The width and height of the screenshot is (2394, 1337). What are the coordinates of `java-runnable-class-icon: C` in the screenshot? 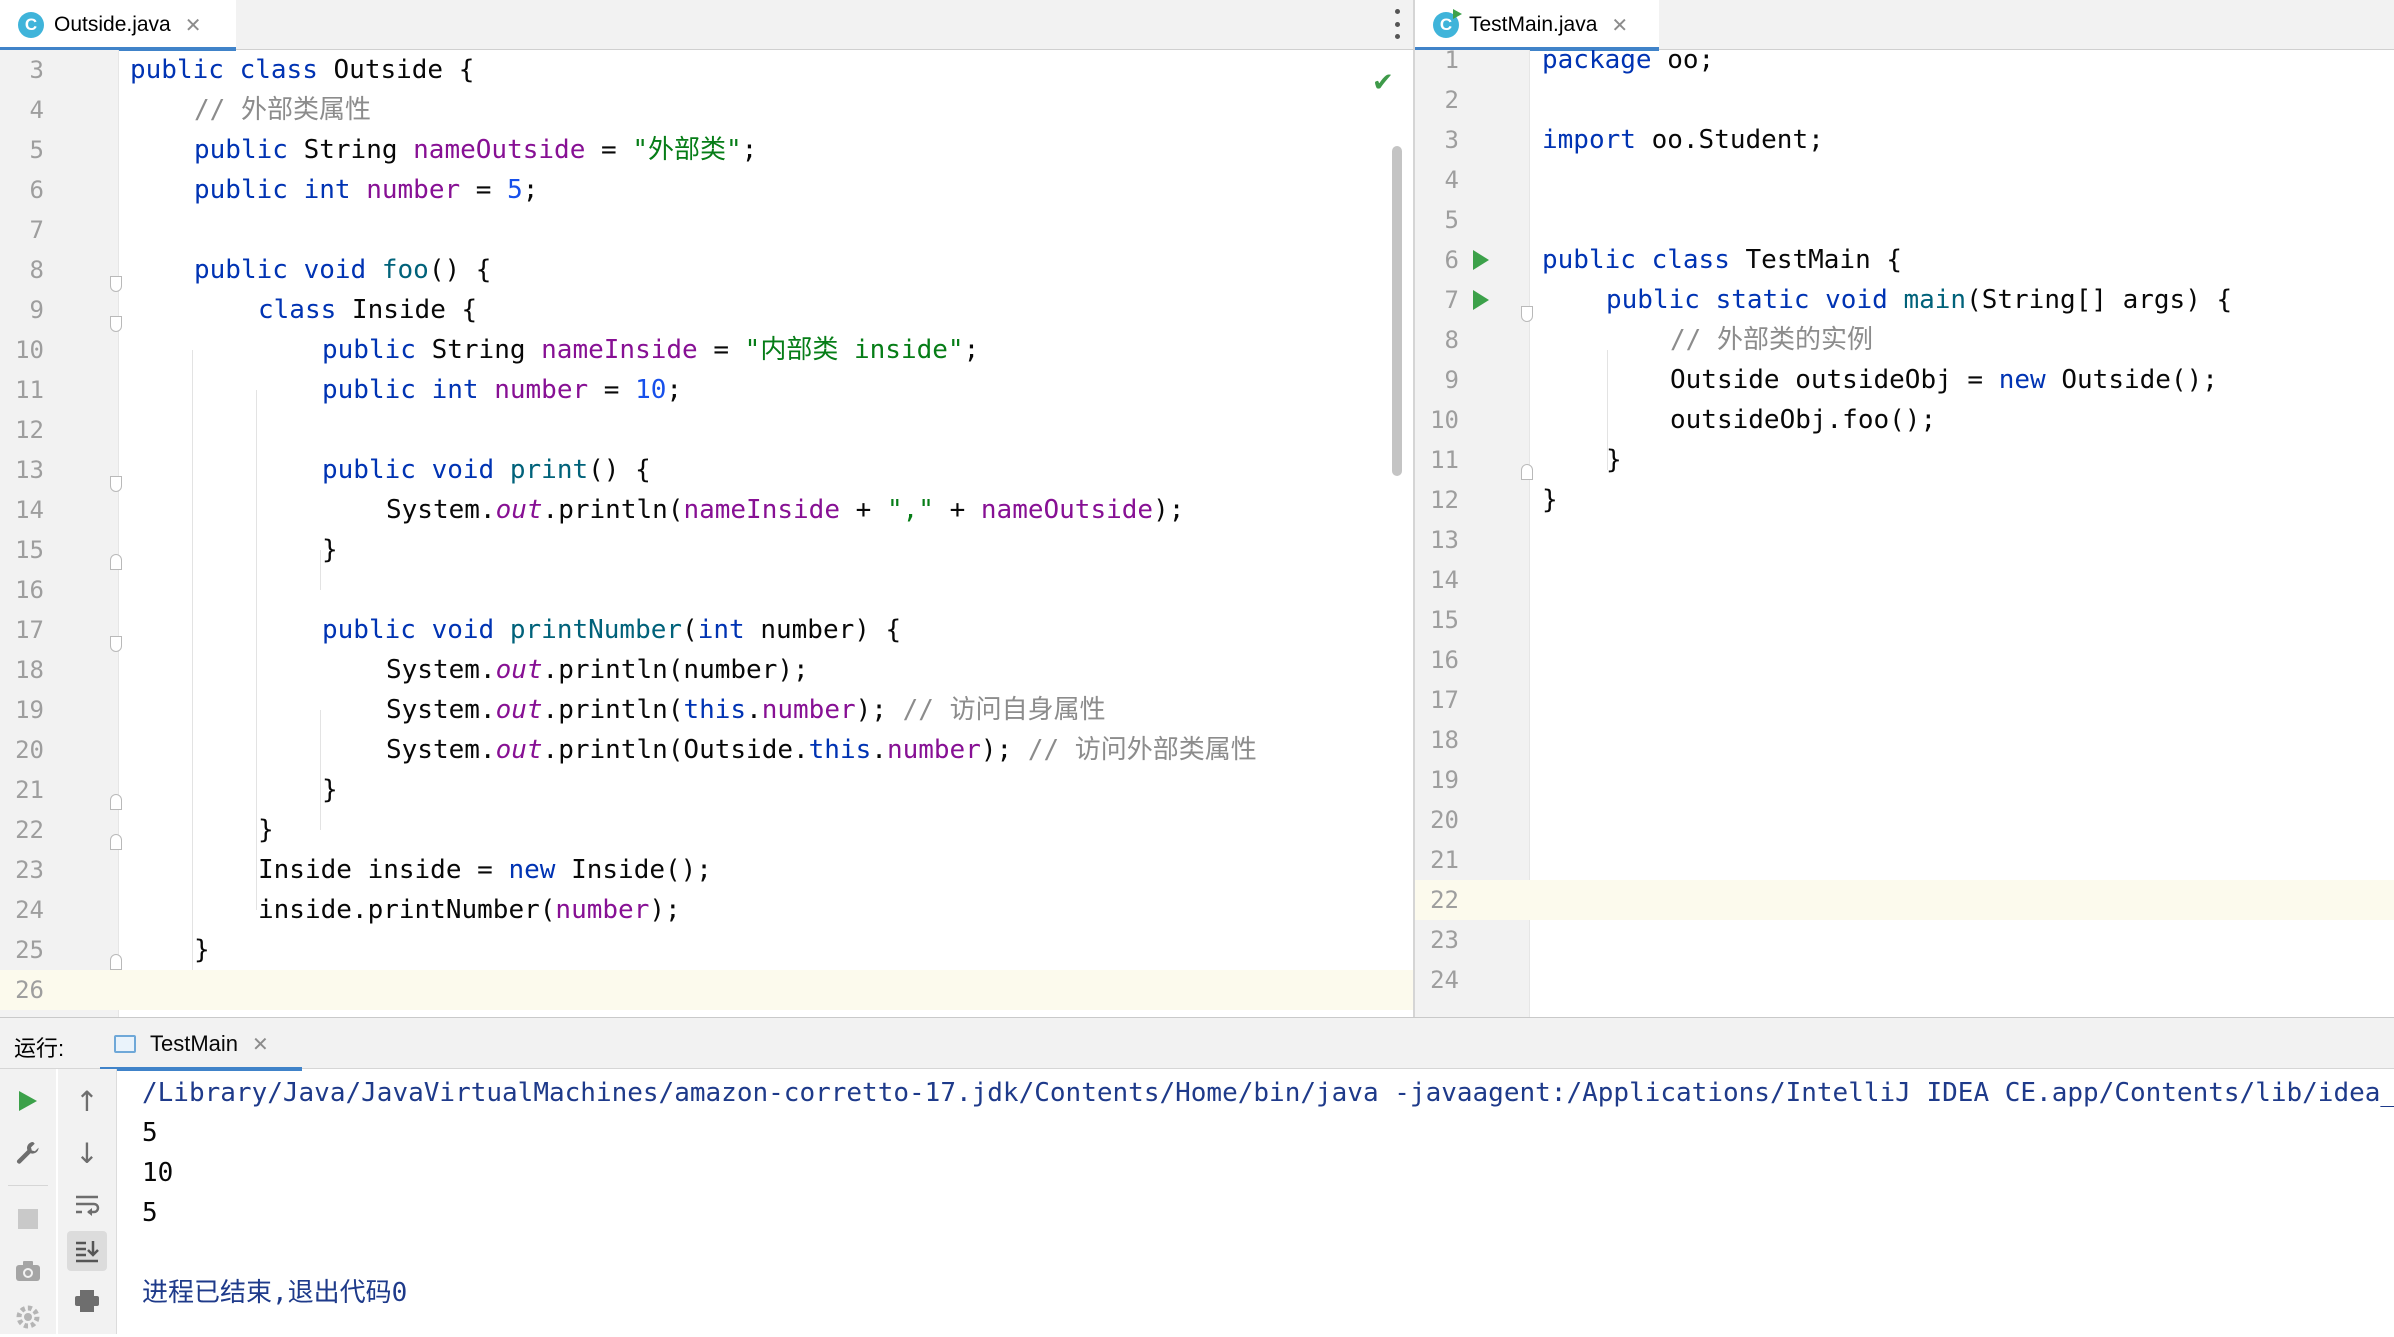 It's located at (1447, 23).